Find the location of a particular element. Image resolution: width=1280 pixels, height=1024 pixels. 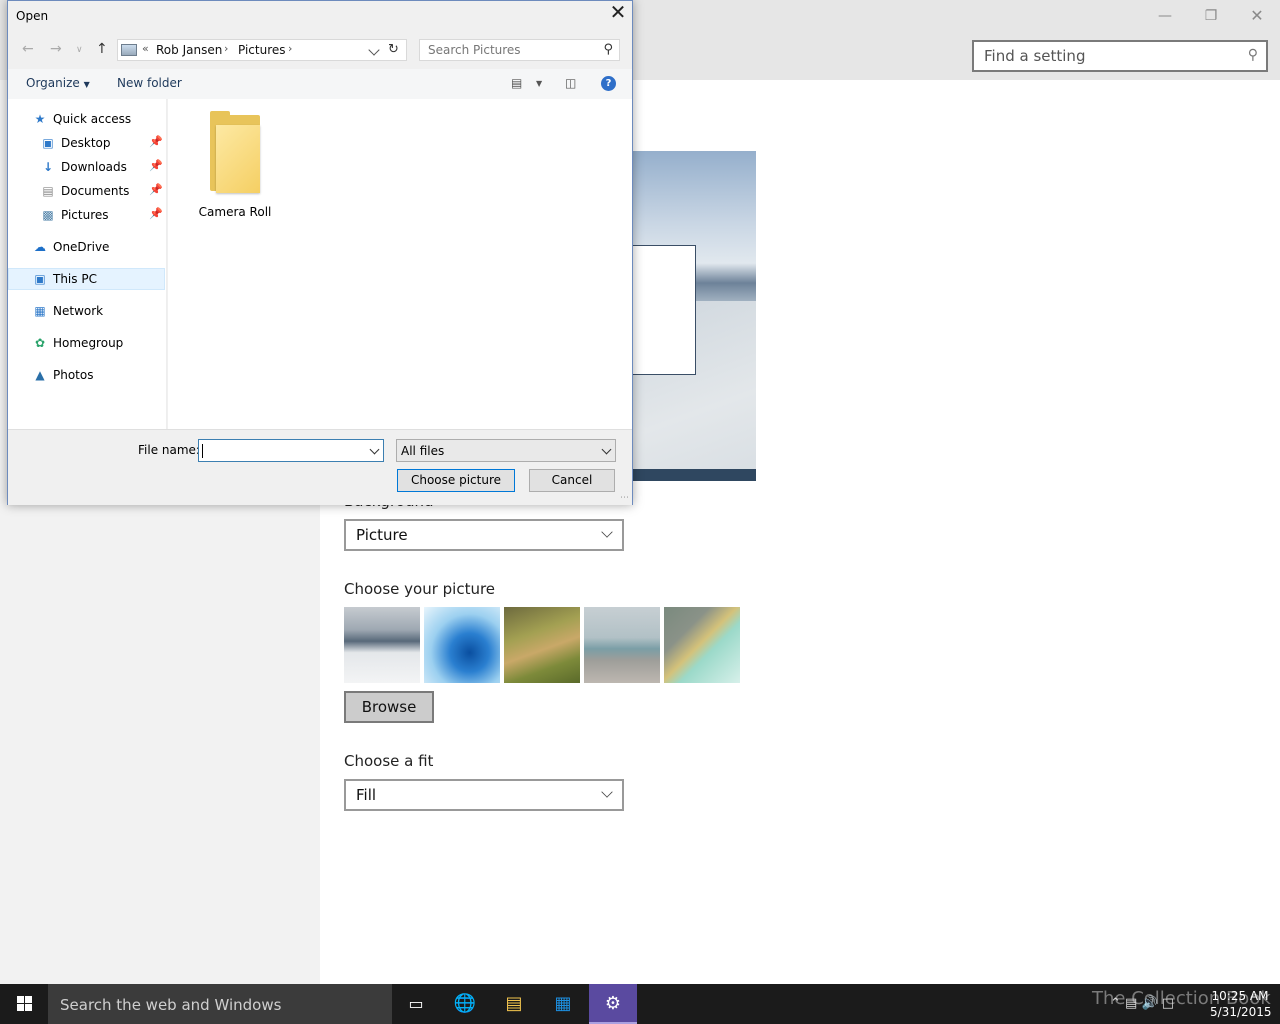

breadcrumb-pictures: Pictures is located at coordinates (262, 50).